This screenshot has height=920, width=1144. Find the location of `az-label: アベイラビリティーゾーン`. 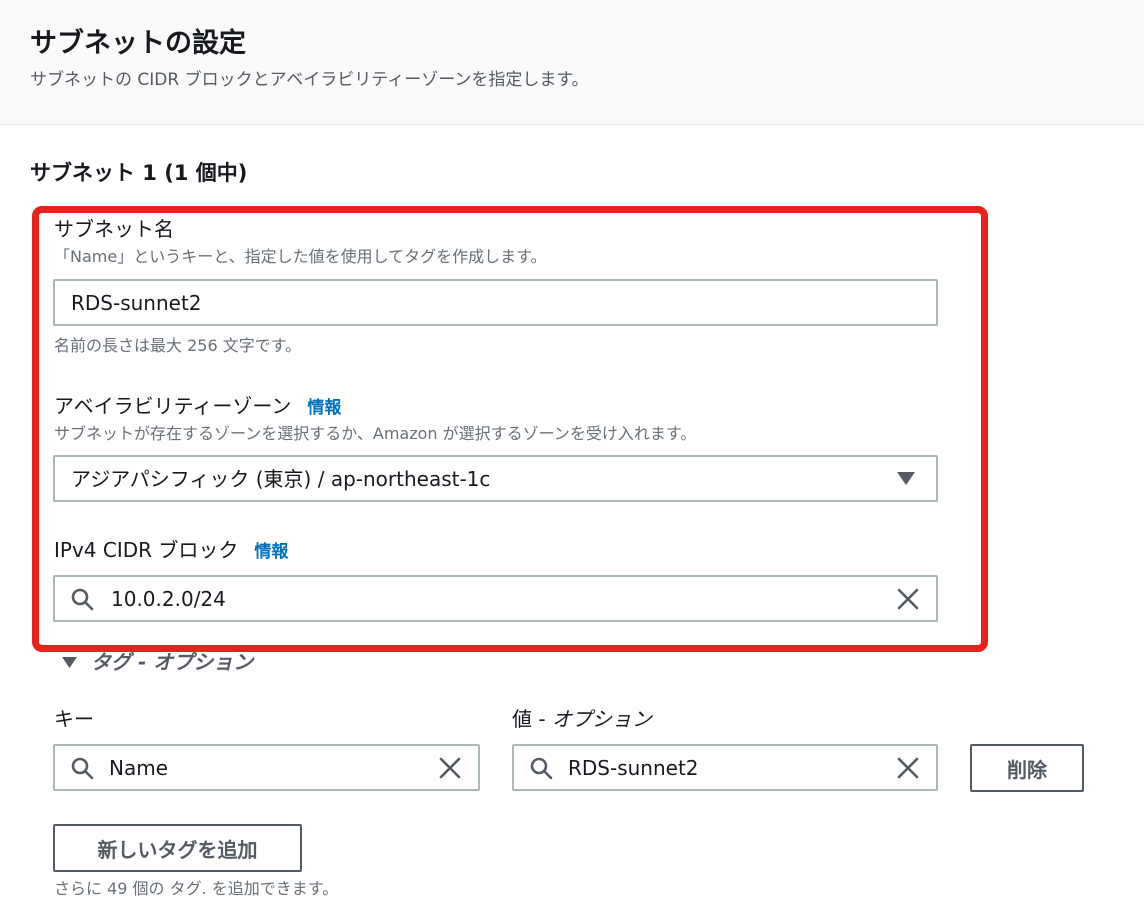

az-label: アベイラビリティーゾーン is located at coordinates (173, 406).